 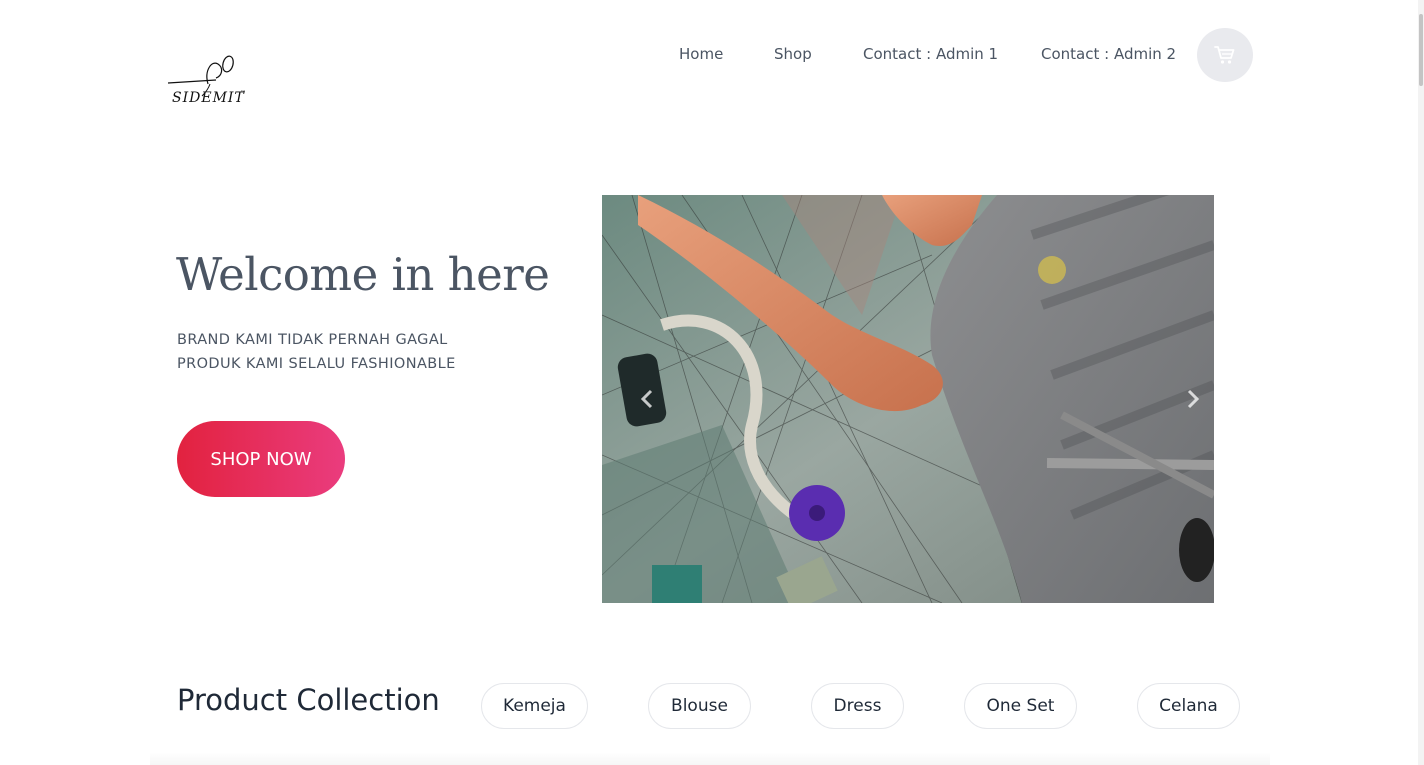 What do you see at coordinates (793, 54) in the screenshot?
I see `nav-shop: Shop` at bounding box center [793, 54].